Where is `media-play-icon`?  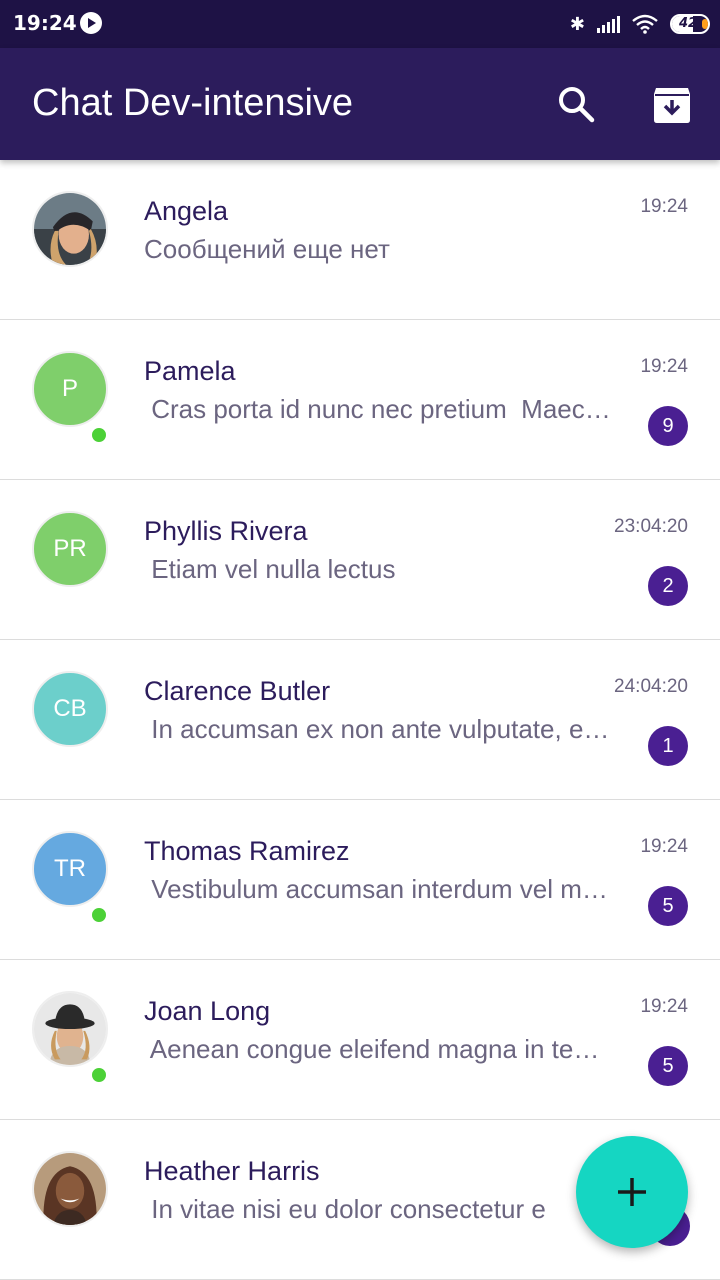
media-play-icon is located at coordinates (91, 23).